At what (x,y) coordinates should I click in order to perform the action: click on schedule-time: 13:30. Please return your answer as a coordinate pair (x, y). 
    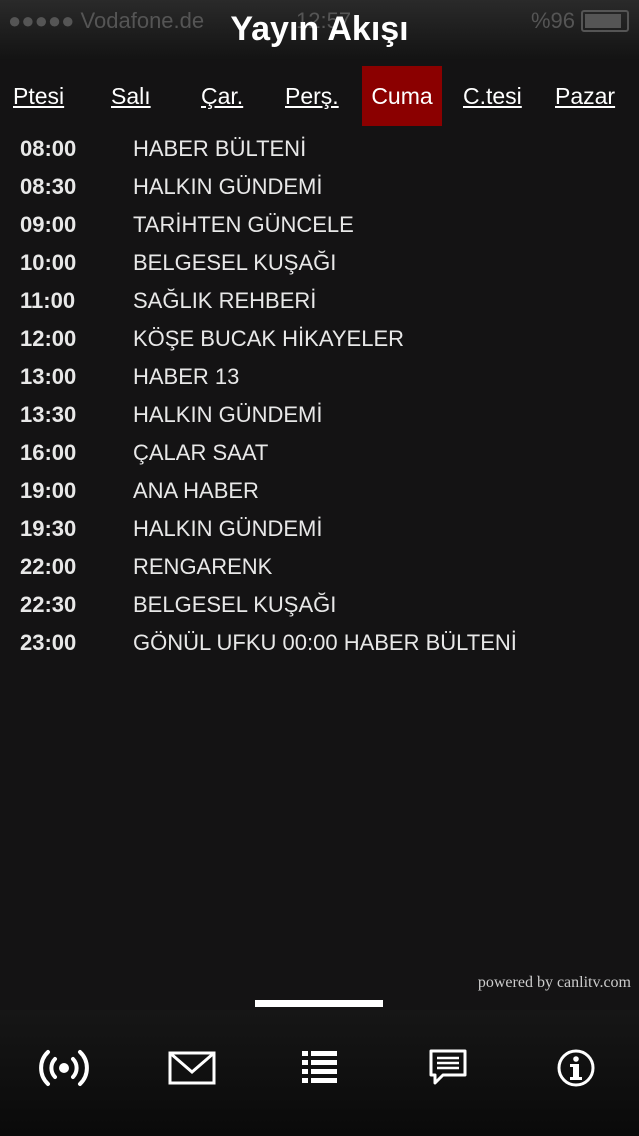
    Looking at the image, I should click on (48, 414).